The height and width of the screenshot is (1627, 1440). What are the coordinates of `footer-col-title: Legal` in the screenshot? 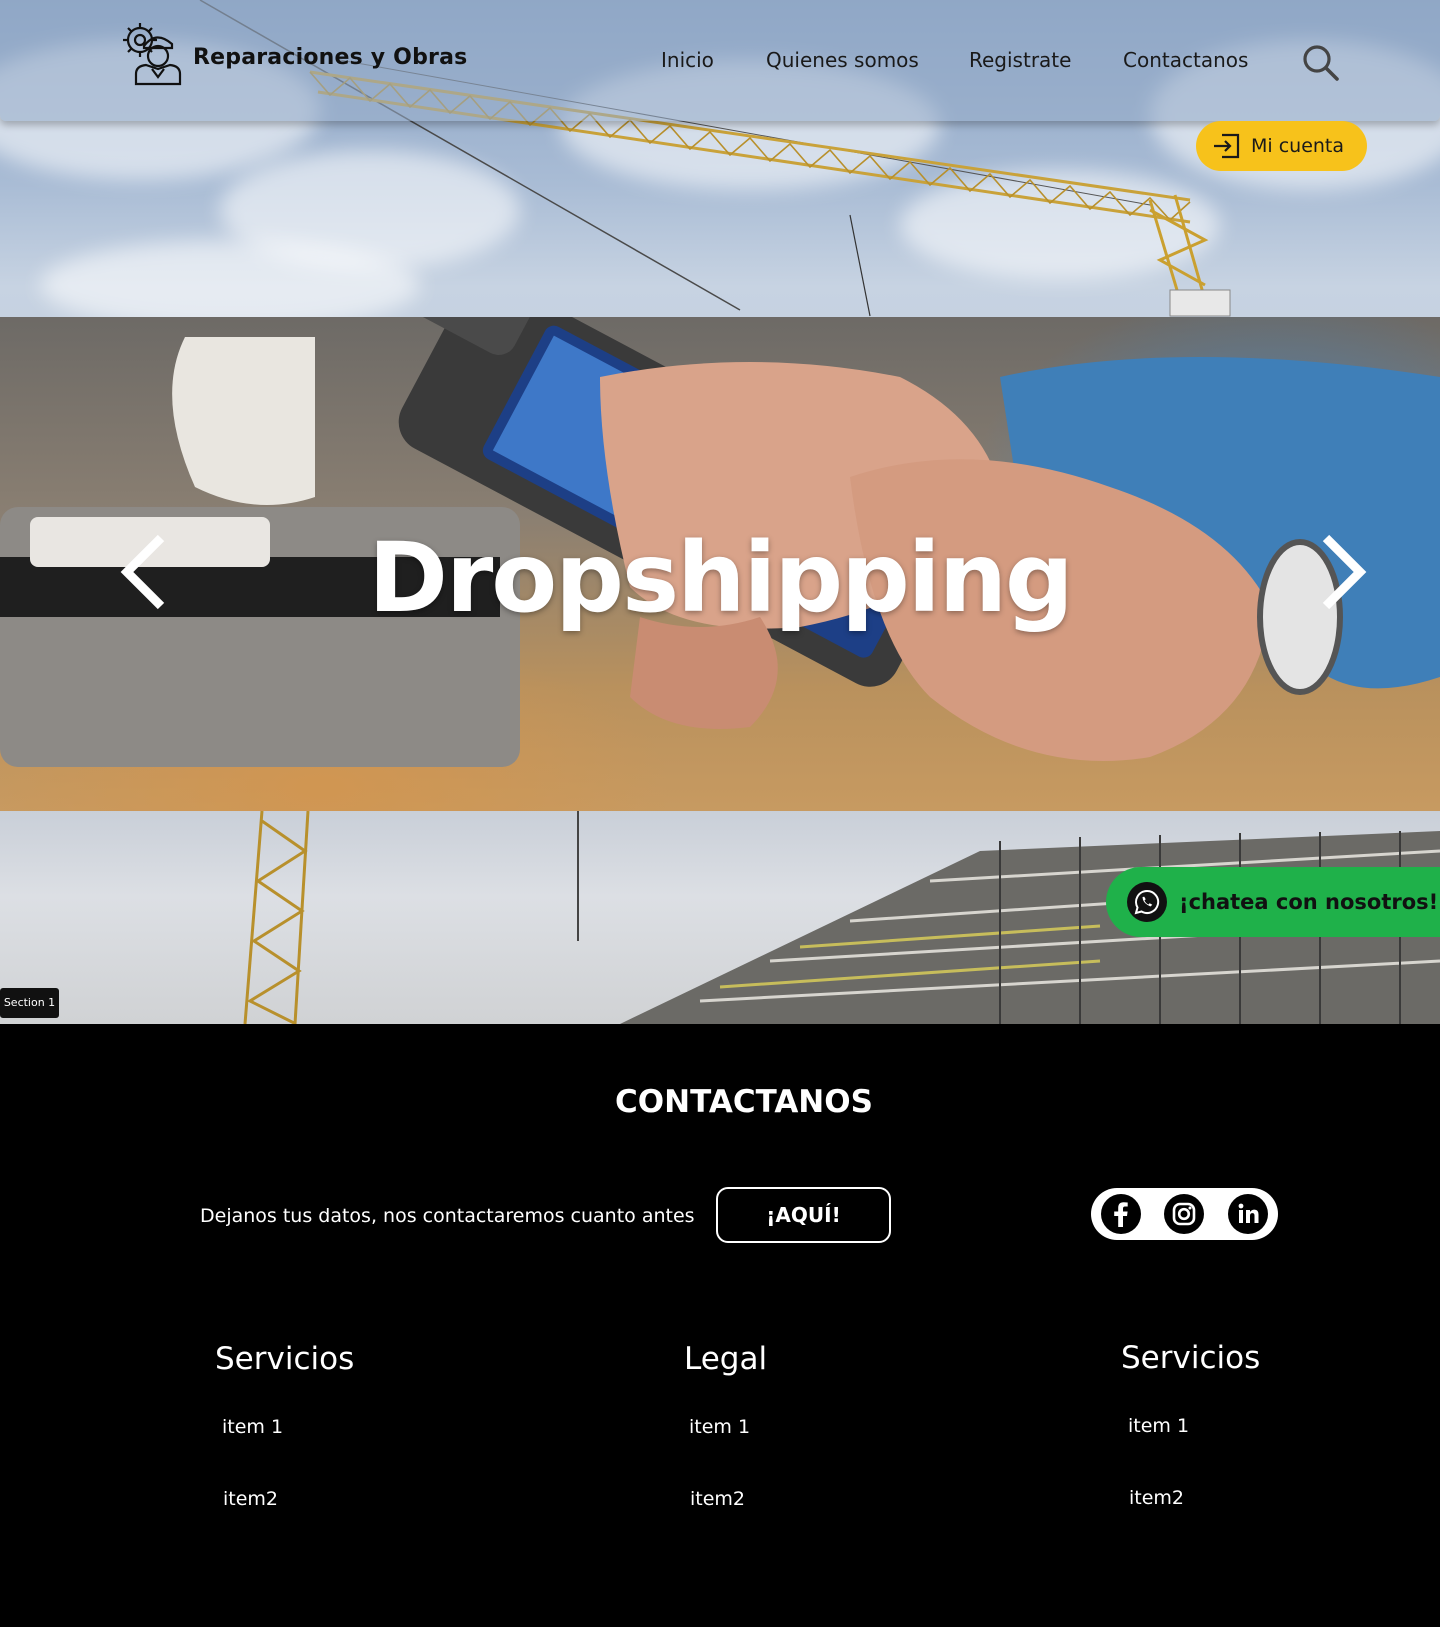 It's located at (726, 1359).